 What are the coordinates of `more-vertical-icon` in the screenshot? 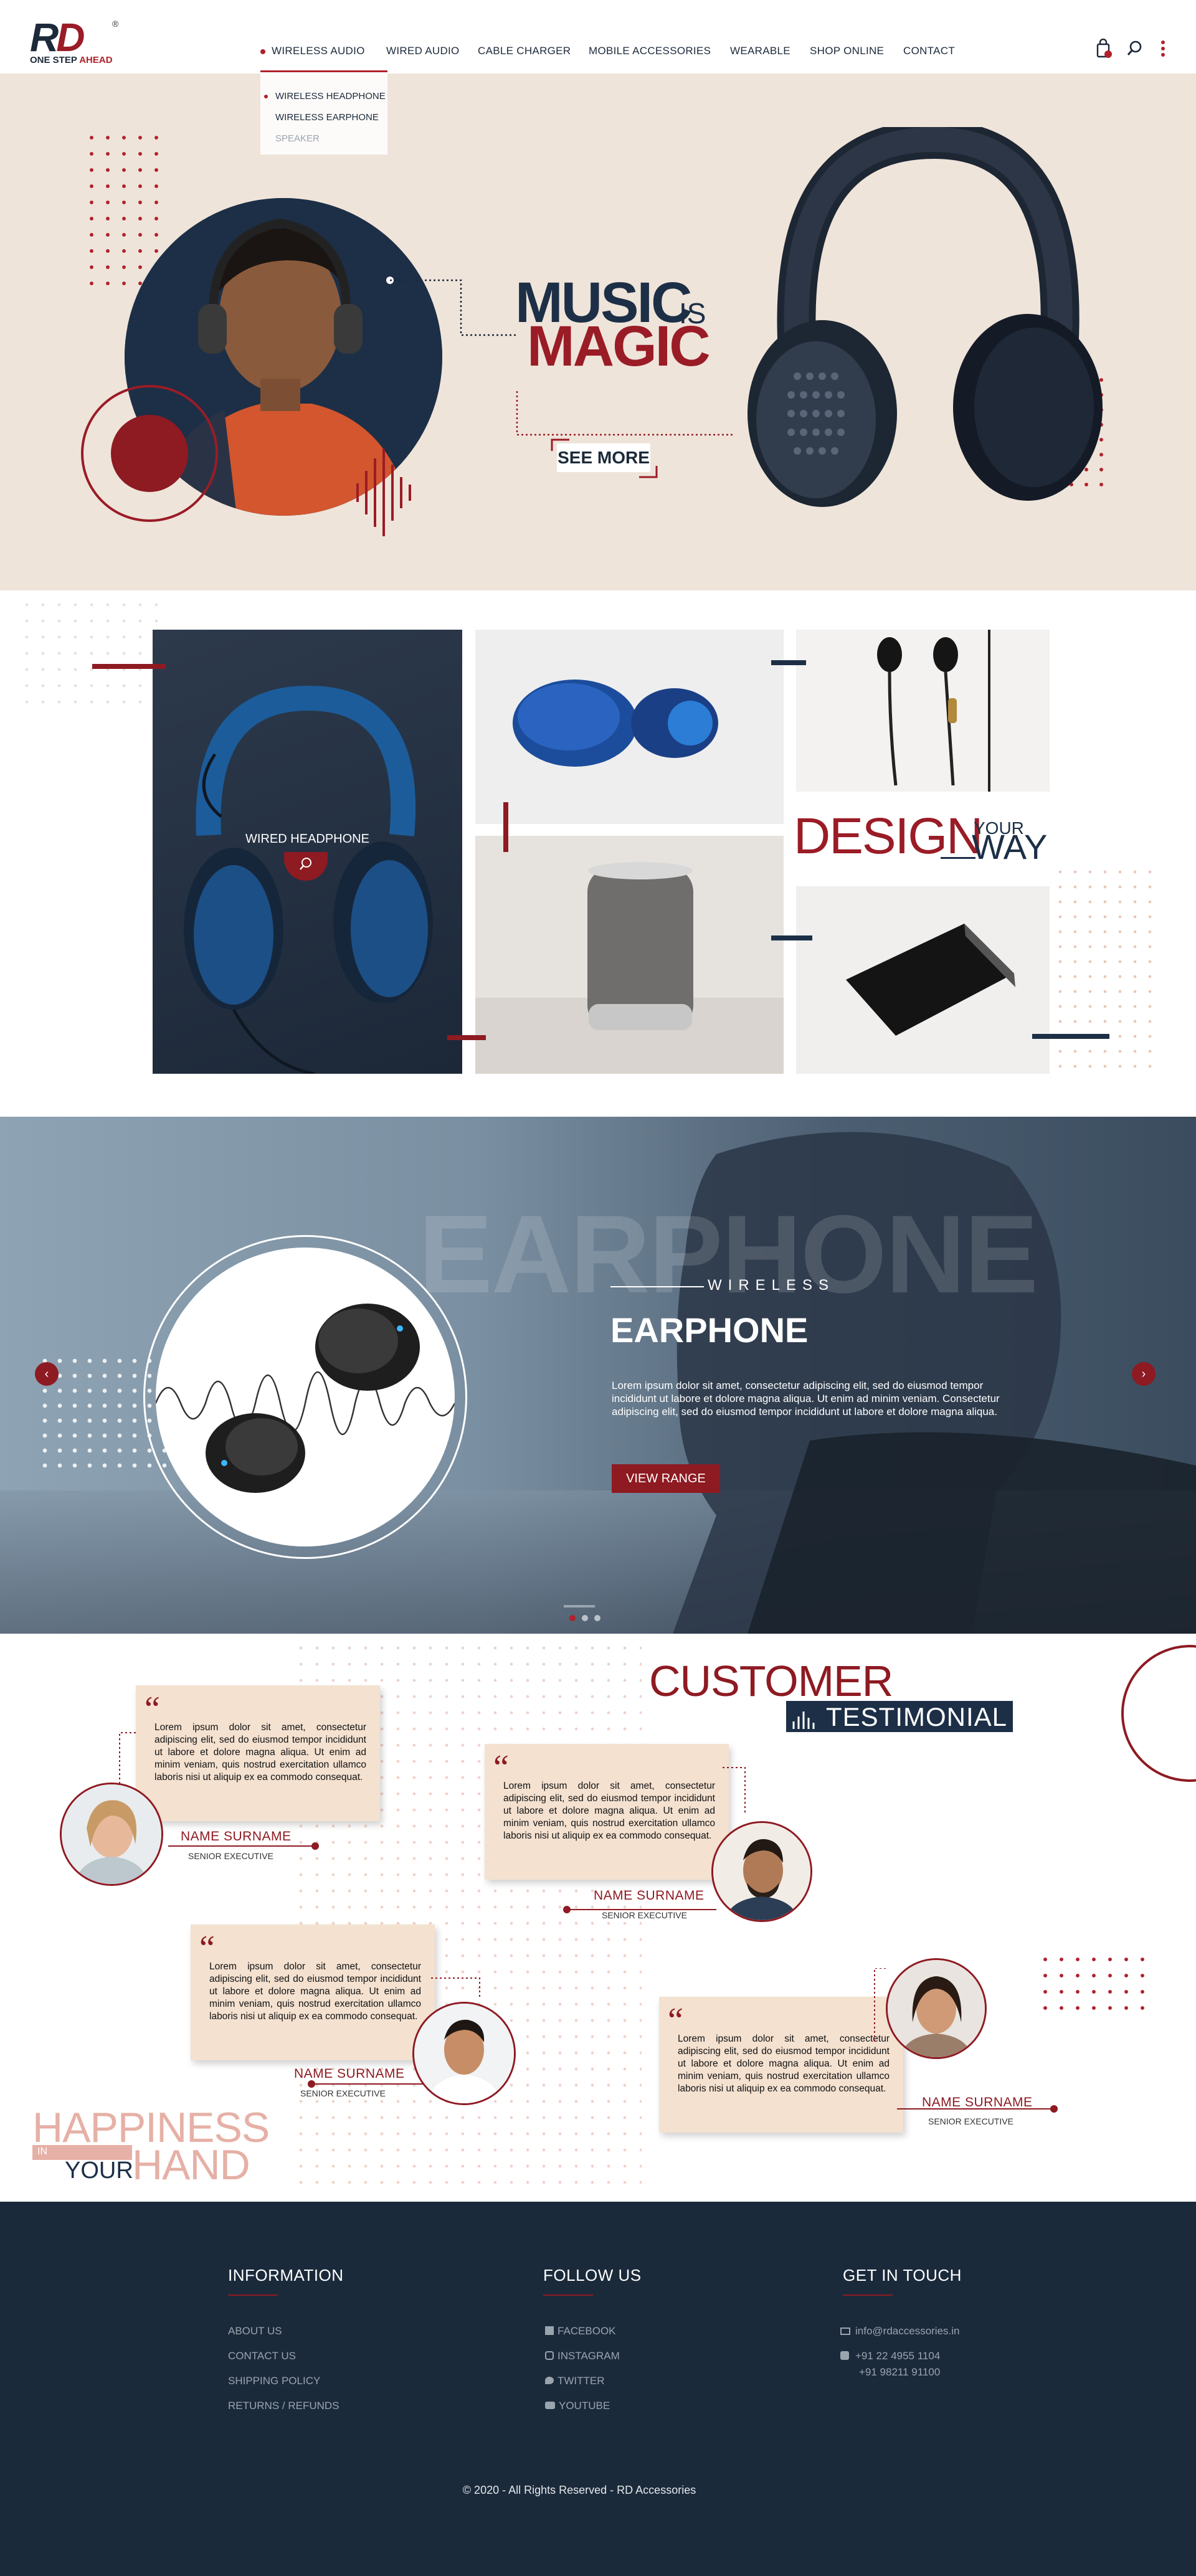 It's located at (1163, 50).